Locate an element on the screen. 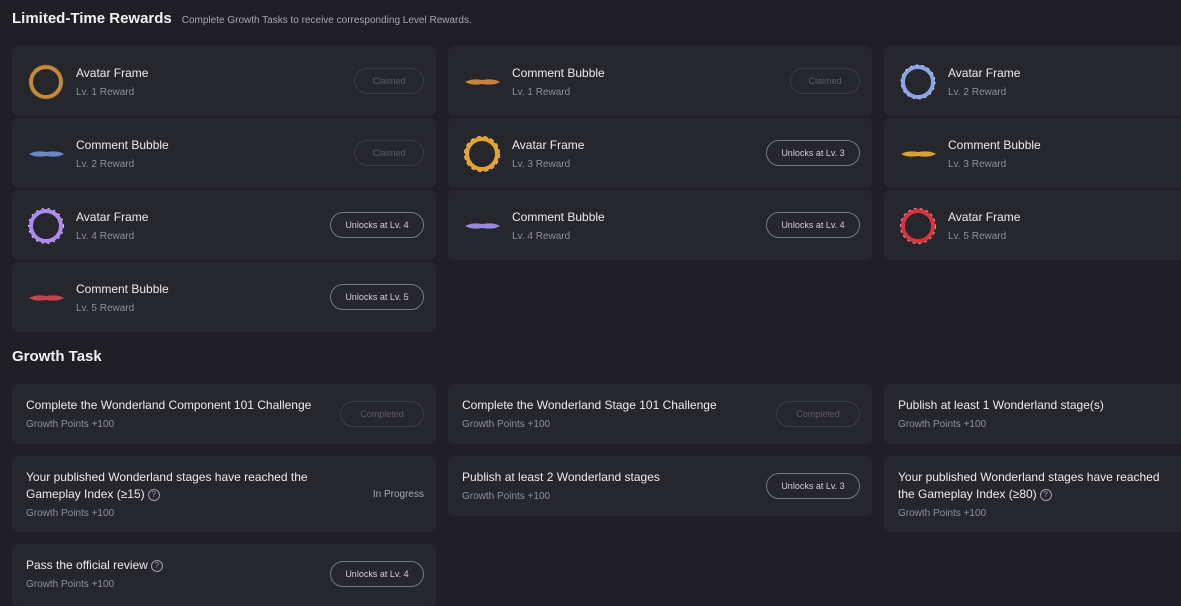 This screenshot has height=606, width=1181. task-status: In Progress is located at coordinates (398, 494).